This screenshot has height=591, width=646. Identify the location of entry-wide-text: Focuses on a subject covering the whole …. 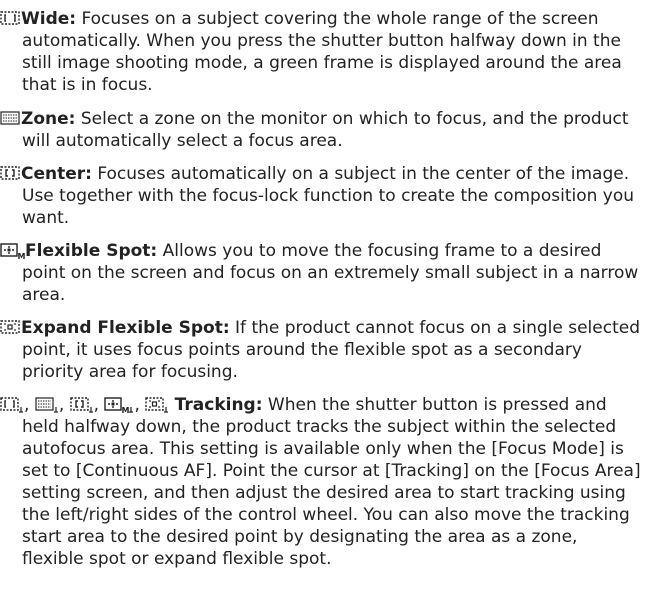
(322, 52).